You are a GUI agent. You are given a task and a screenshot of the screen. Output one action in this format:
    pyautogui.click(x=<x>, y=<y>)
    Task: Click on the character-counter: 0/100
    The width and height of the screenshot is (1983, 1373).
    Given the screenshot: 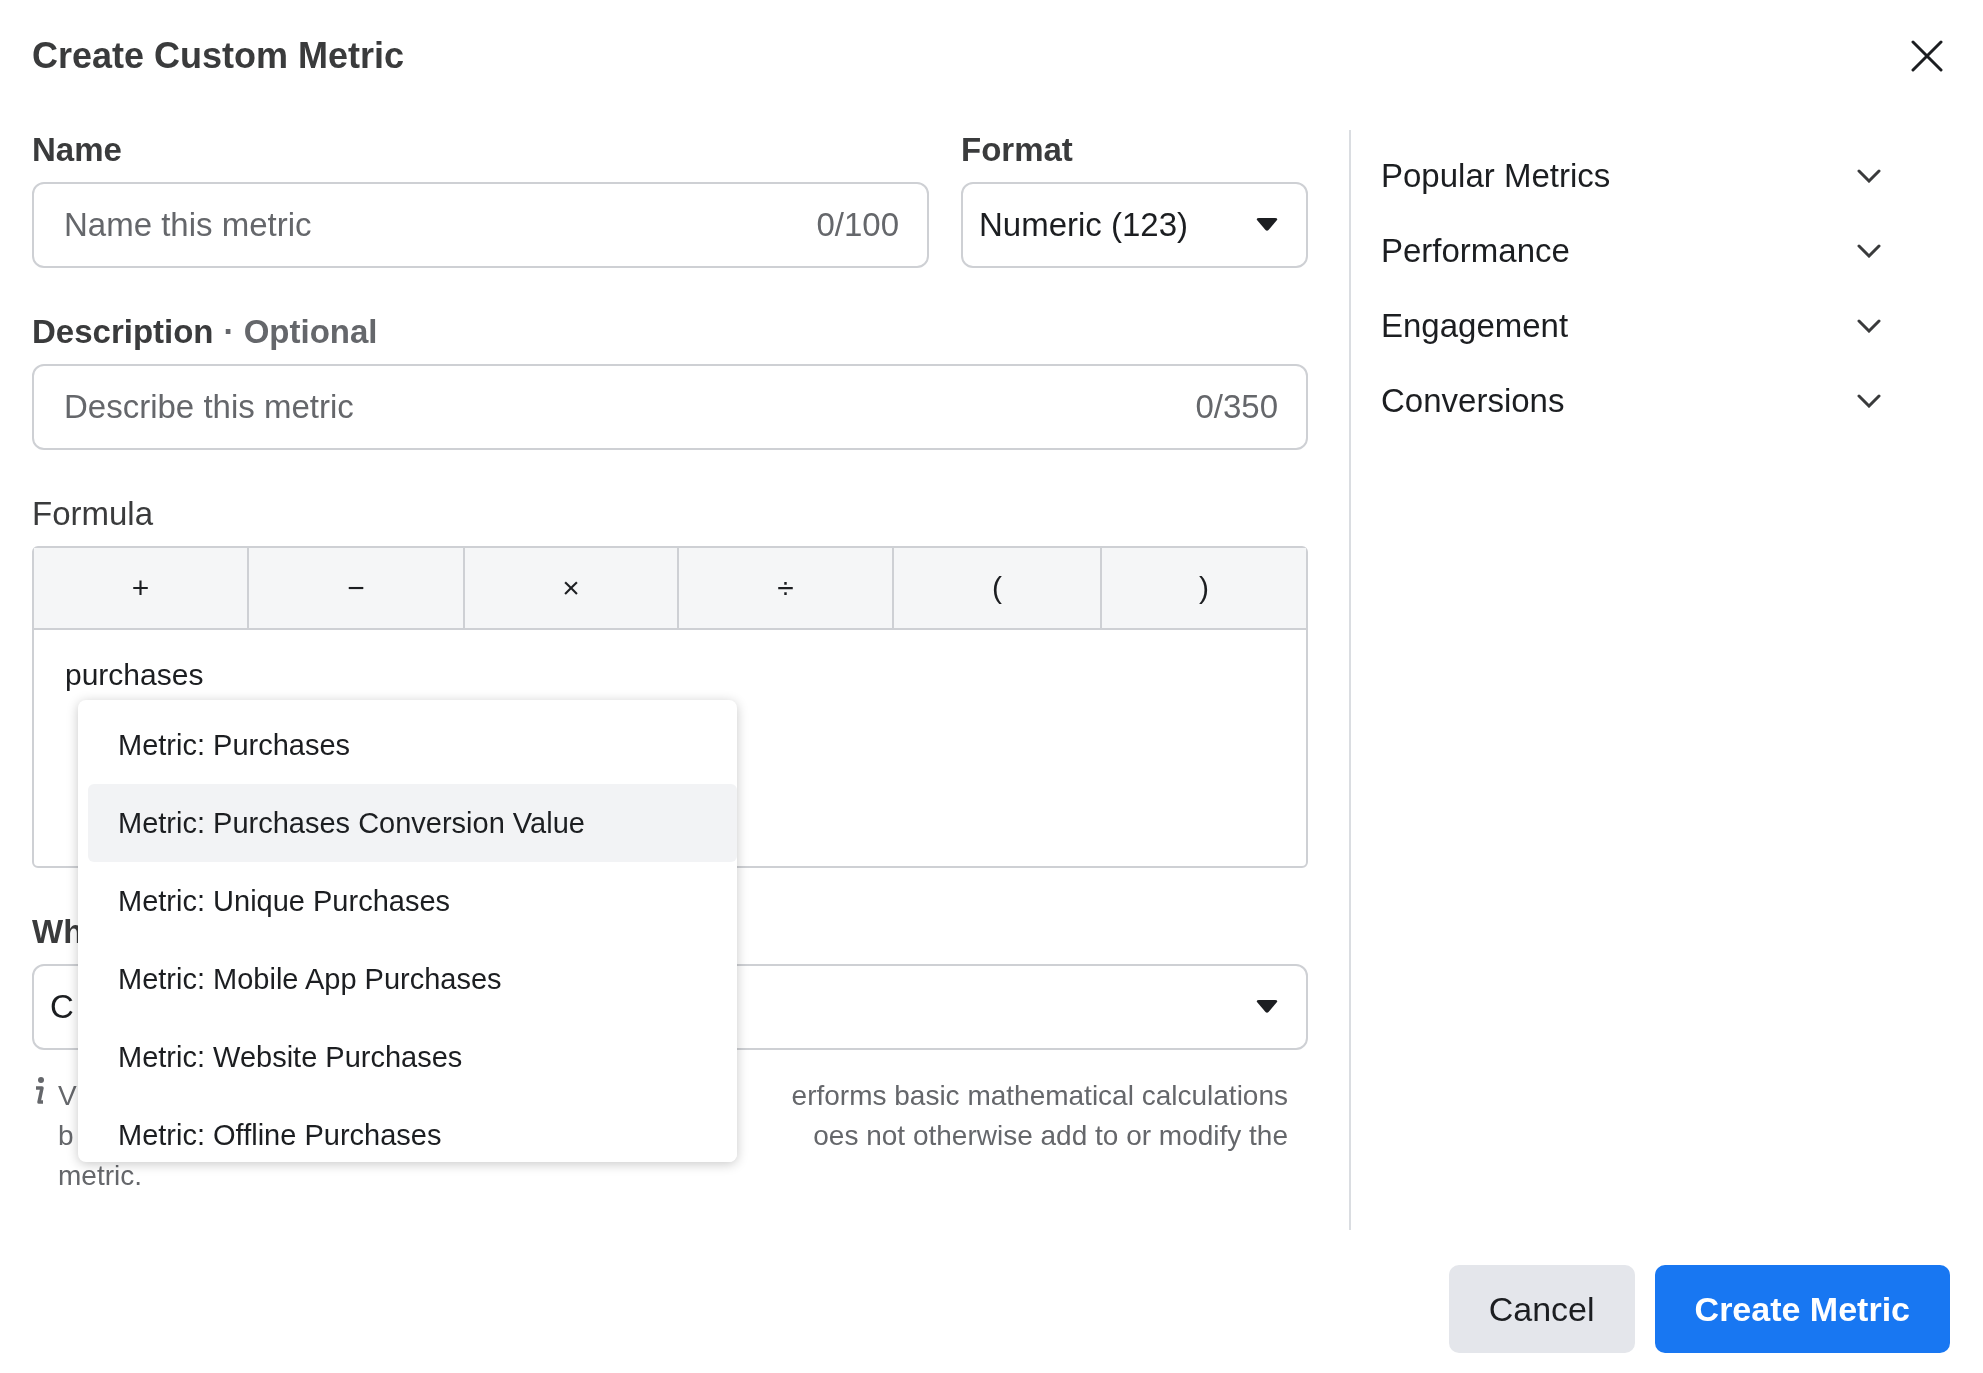 What is the action you would take?
    pyautogui.click(x=857, y=225)
    